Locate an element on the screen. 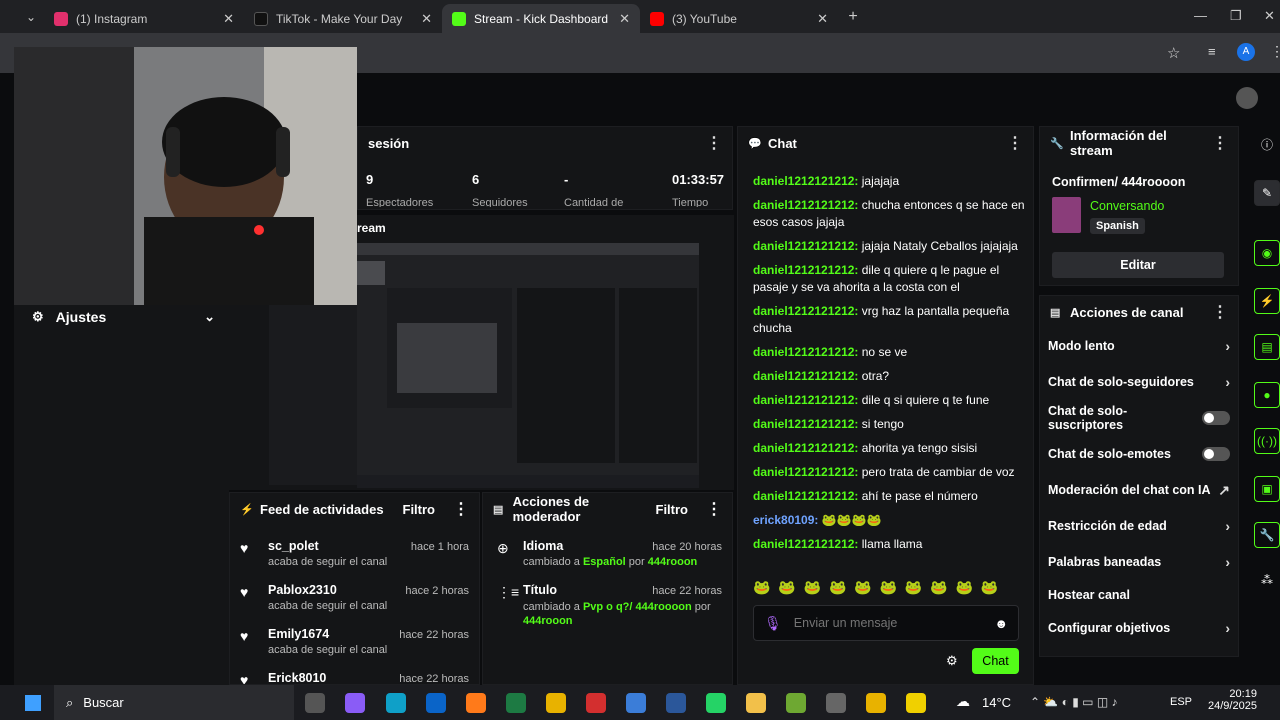 Image resolution: width=1280 pixels, height=720 pixels. document-icon: ▤ is located at coordinates (1267, 347).